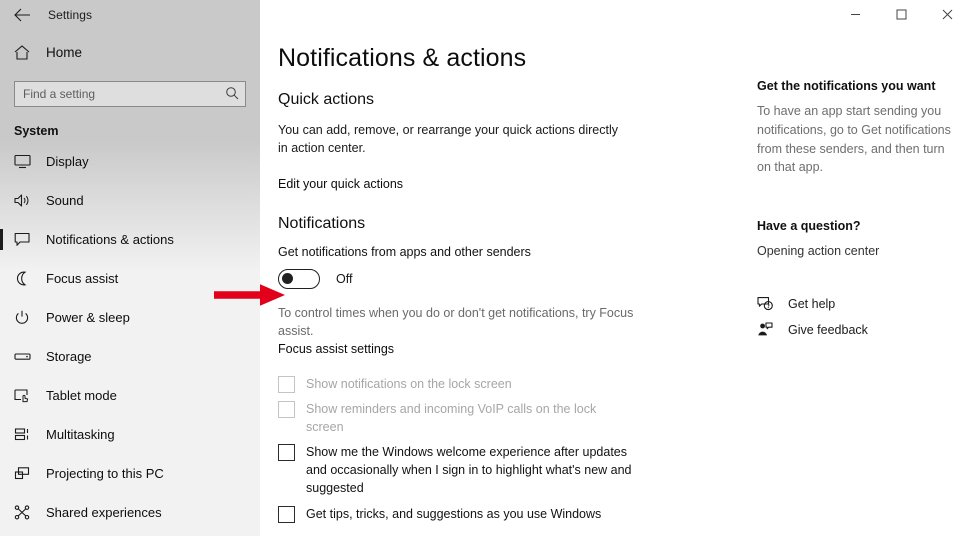 The height and width of the screenshot is (536, 970). Describe the element at coordinates (28, 317) in the screenshot. I see `power-icon` at that location.